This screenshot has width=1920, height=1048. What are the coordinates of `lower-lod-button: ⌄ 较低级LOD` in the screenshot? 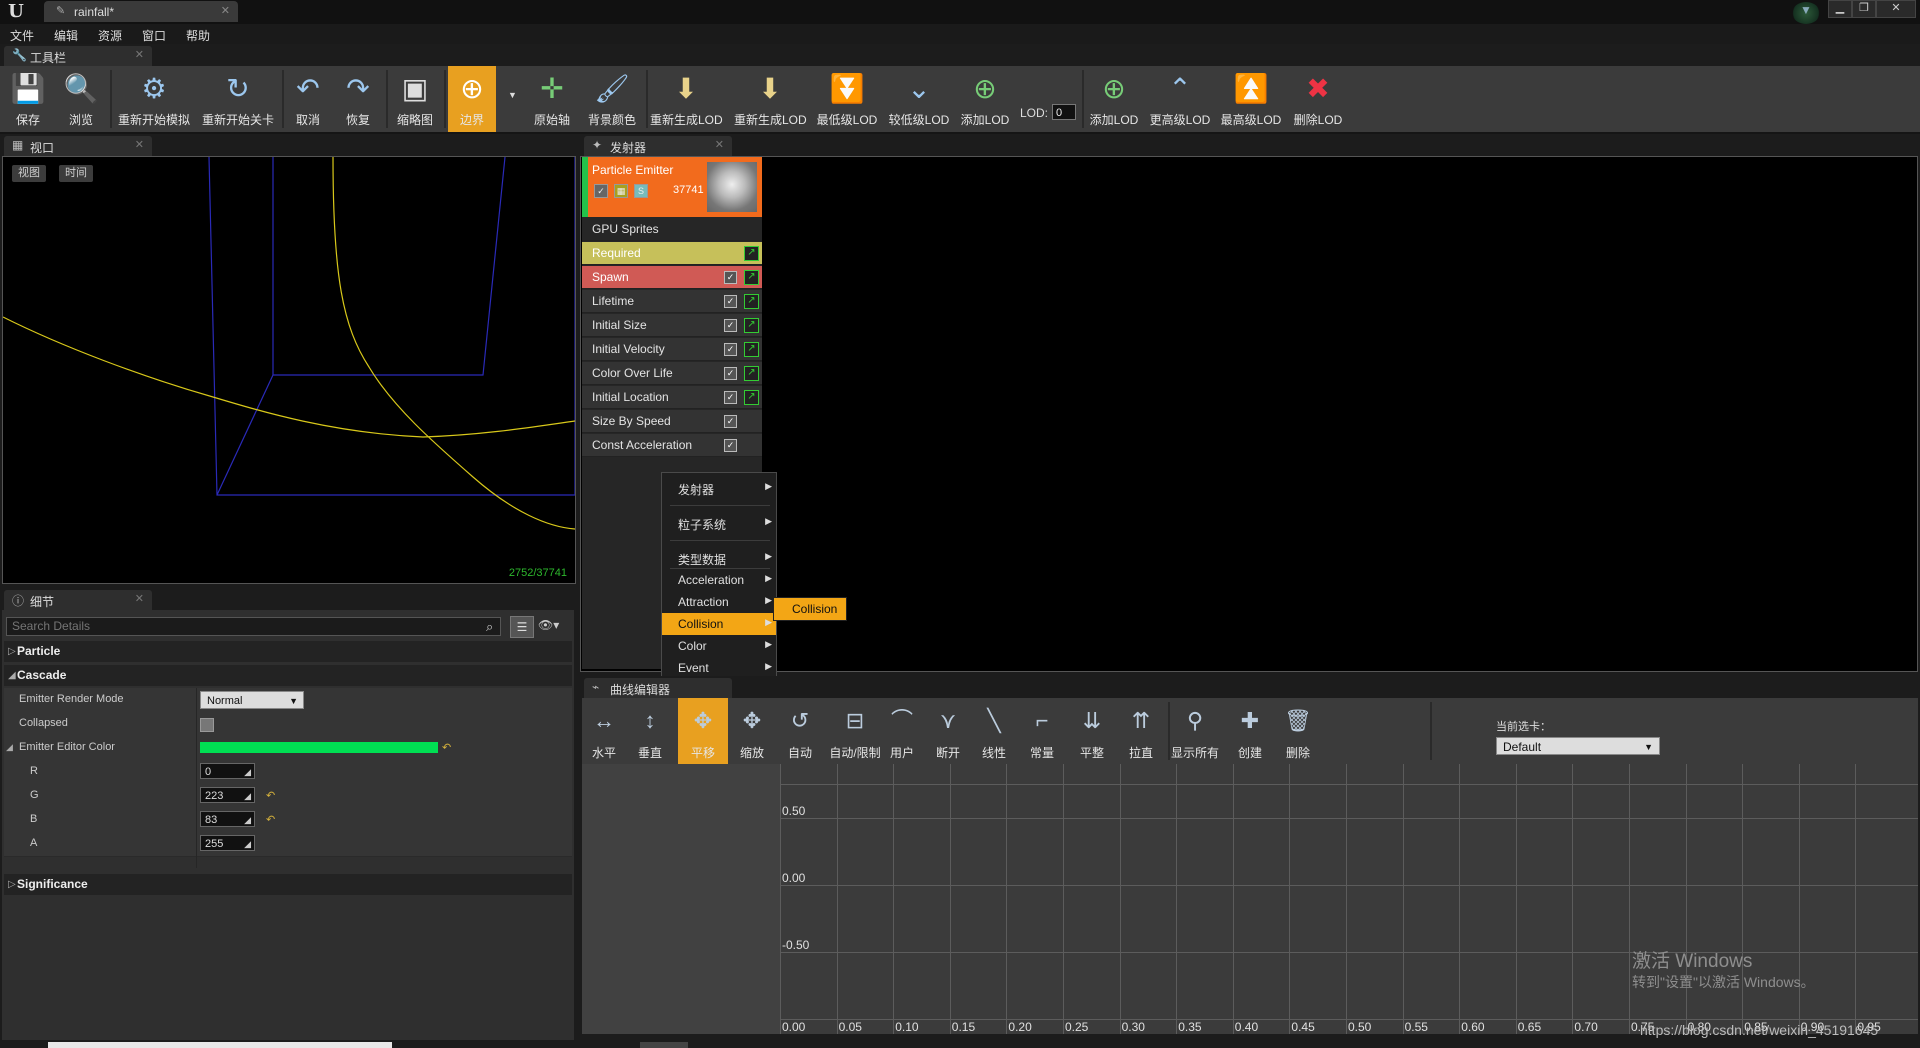 It's located at (919, 99).